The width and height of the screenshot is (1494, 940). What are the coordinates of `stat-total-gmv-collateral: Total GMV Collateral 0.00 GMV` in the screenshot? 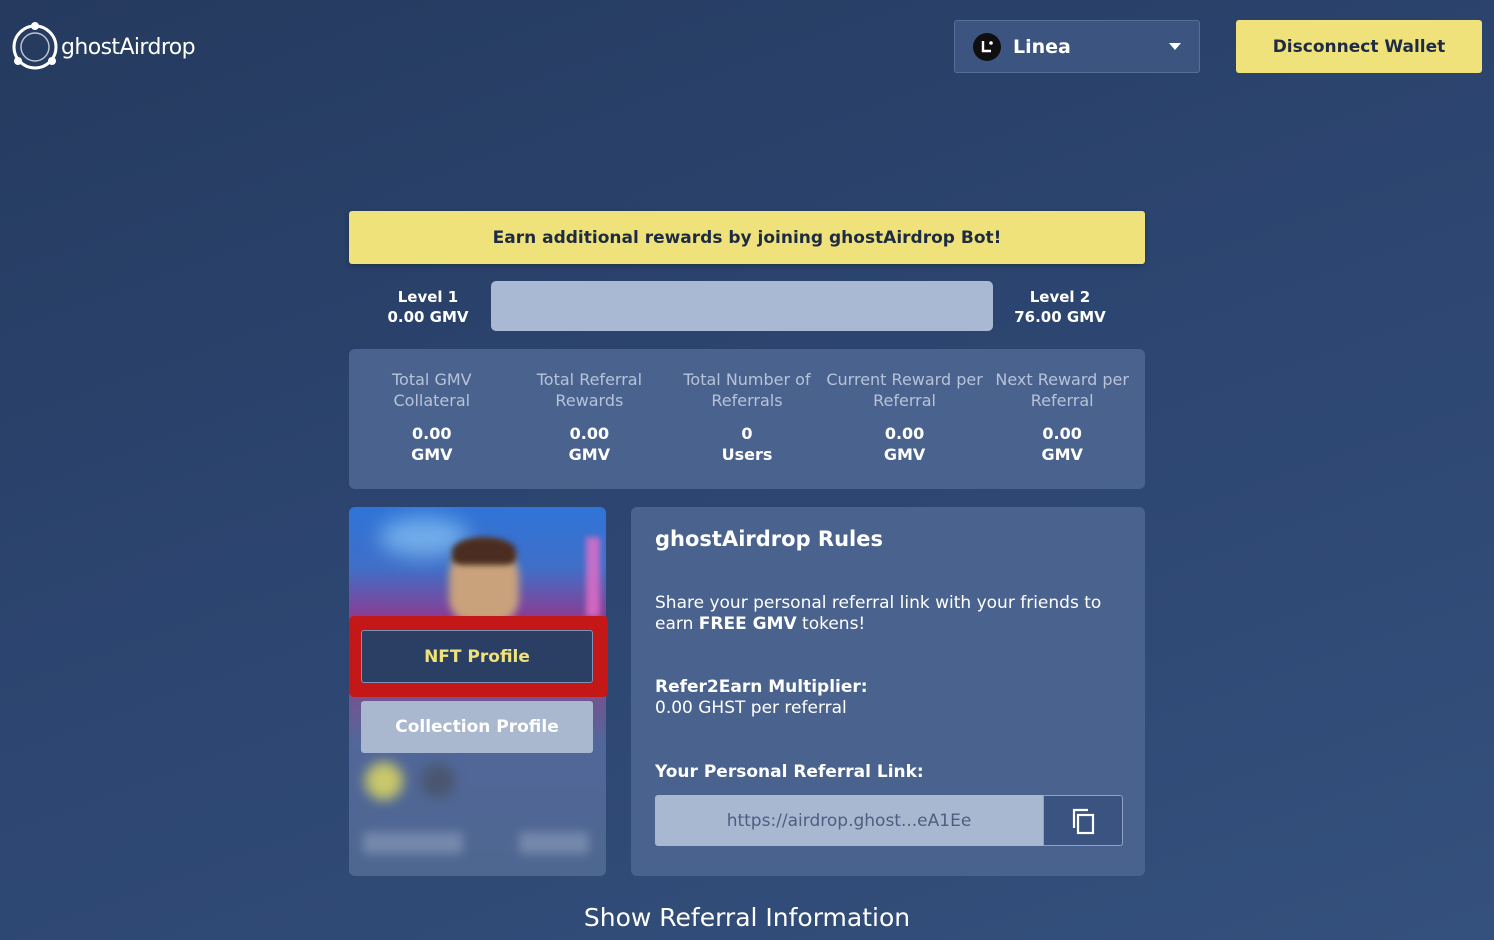 It's located at (432, 429).